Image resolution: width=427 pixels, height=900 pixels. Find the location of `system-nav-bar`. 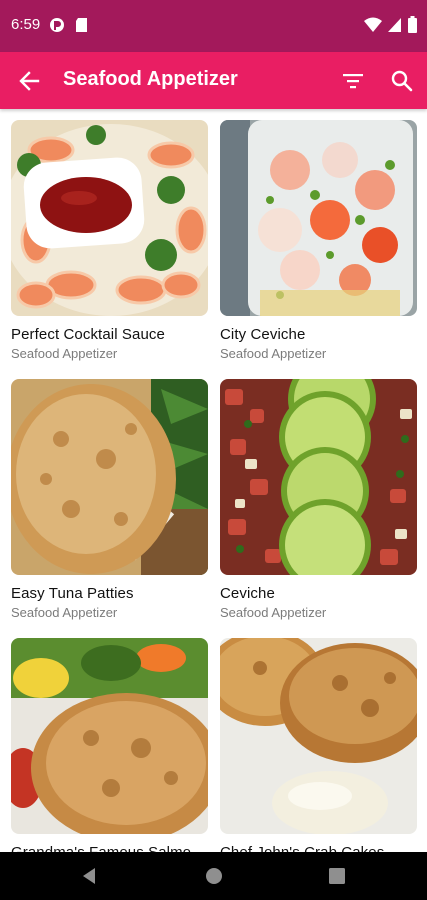

system-nav-bar is located at coordinates (213, 876).